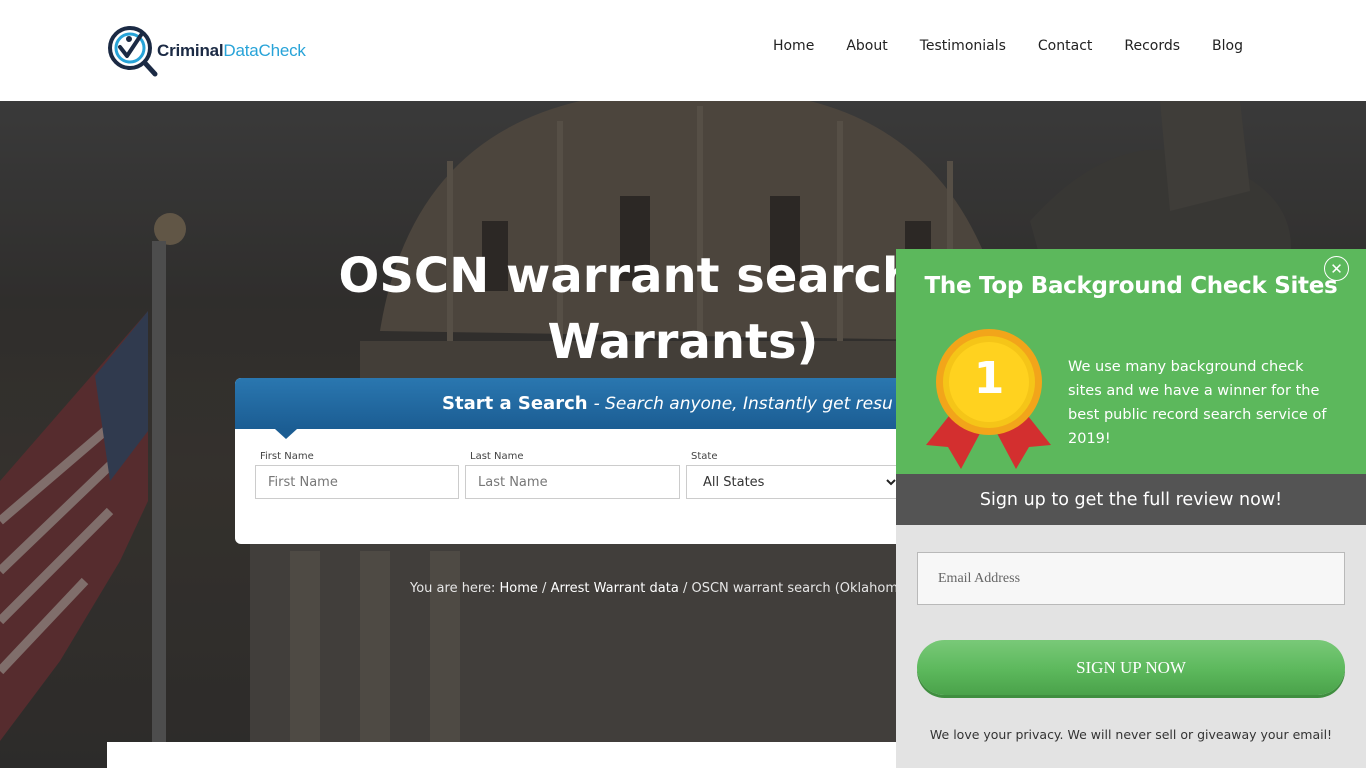 The height and width of the screenshot is (768, 1366). Describe the element at coordinates (734, 482) in the screenshot. I see `state-selected-value: All States` at that location.